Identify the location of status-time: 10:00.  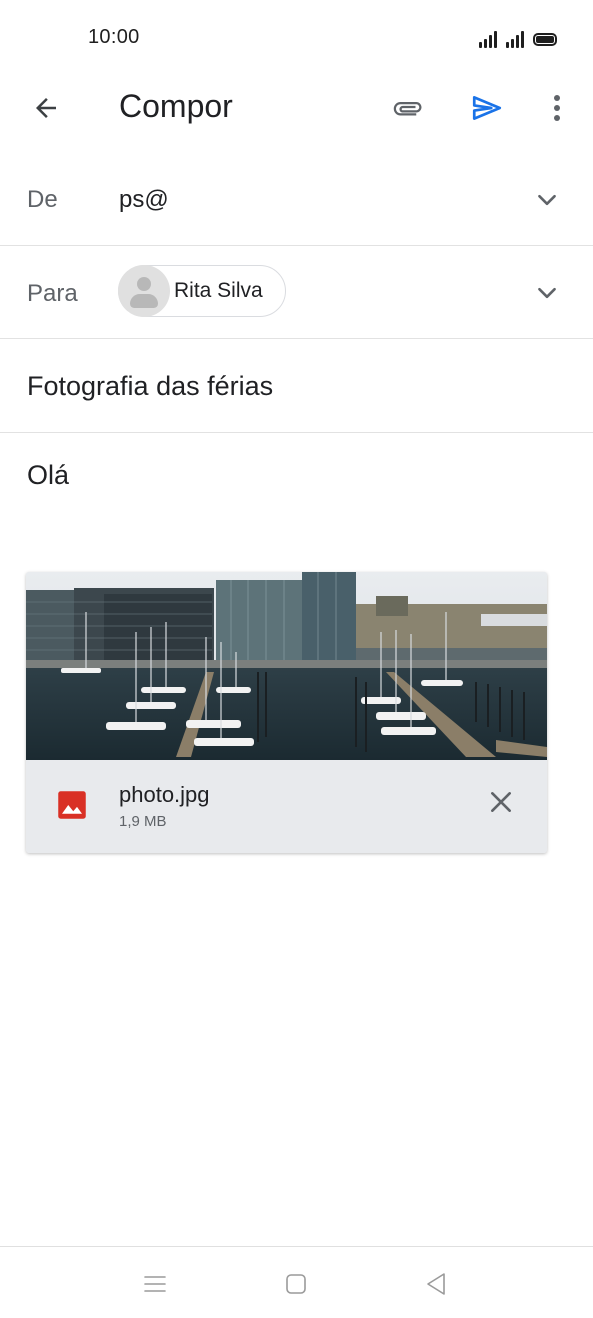
(114, 37).